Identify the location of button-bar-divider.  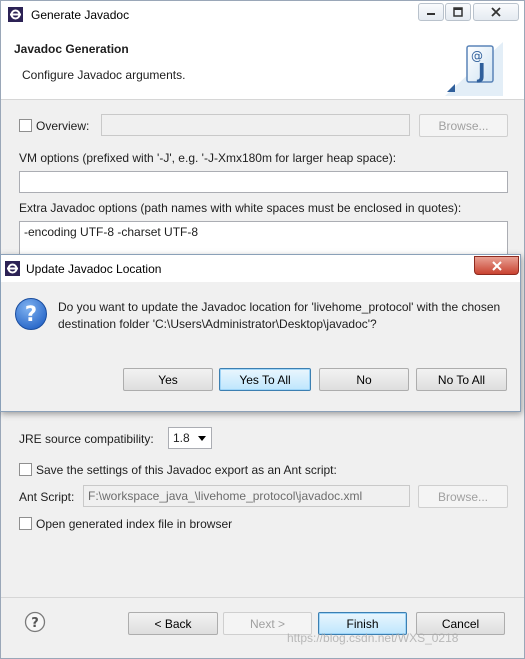
(262, 597).